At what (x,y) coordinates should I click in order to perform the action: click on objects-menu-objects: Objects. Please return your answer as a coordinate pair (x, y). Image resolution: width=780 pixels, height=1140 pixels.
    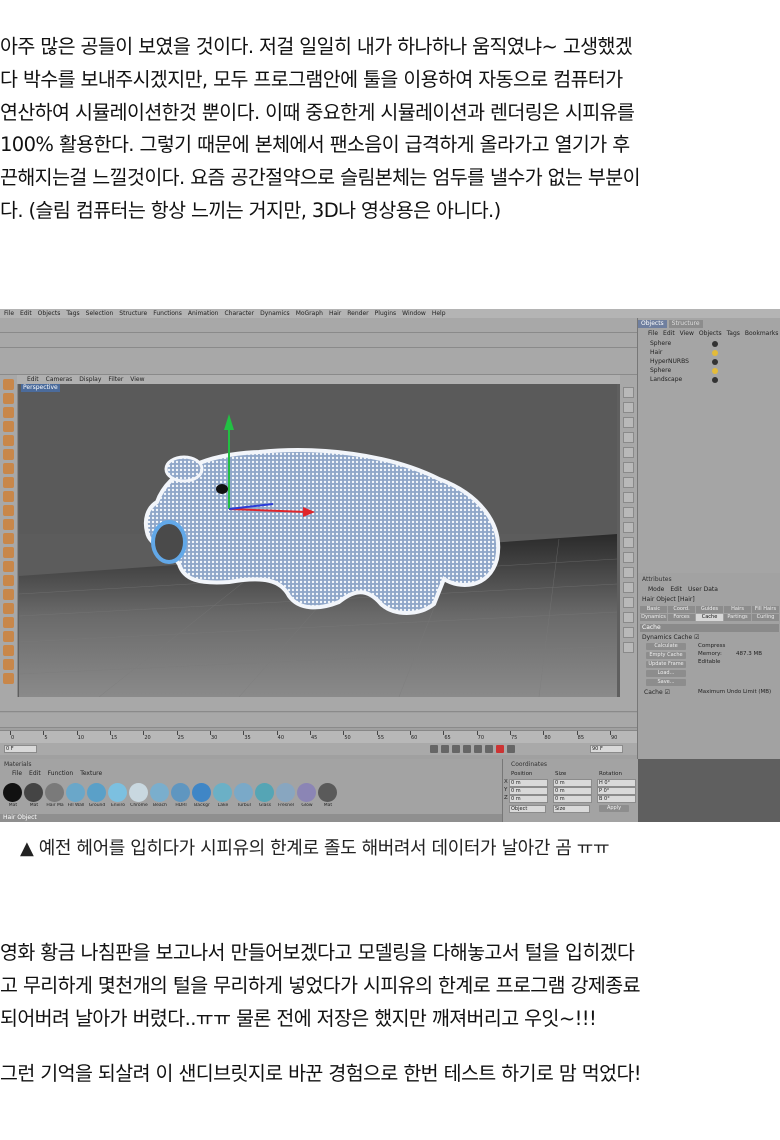
    Looking at the image, I should click on (710, 333).